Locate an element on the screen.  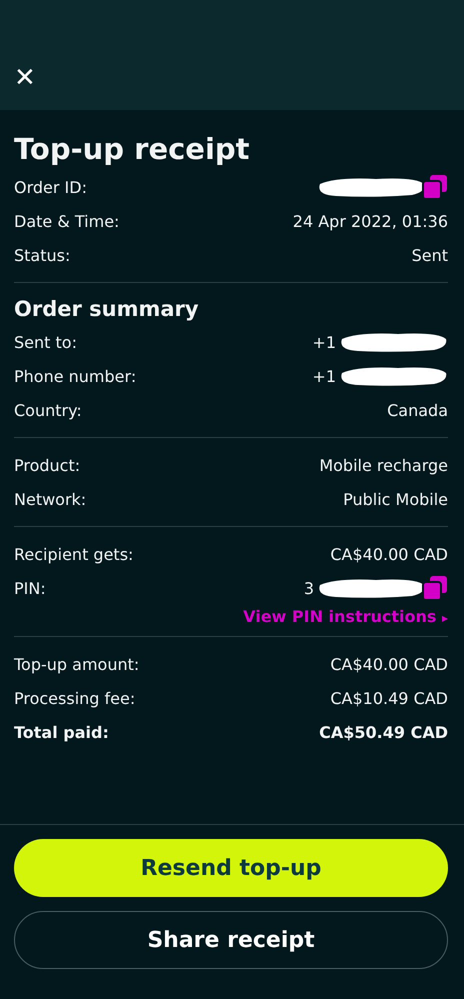
row-label: Total paid: is located at coordinates (61, 732).